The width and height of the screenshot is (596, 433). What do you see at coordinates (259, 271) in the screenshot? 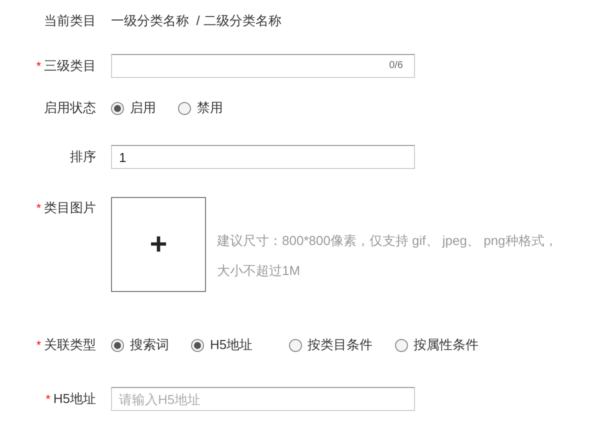
I see `hint-text: 大小不超过1M` at bounding box center [259, 271].